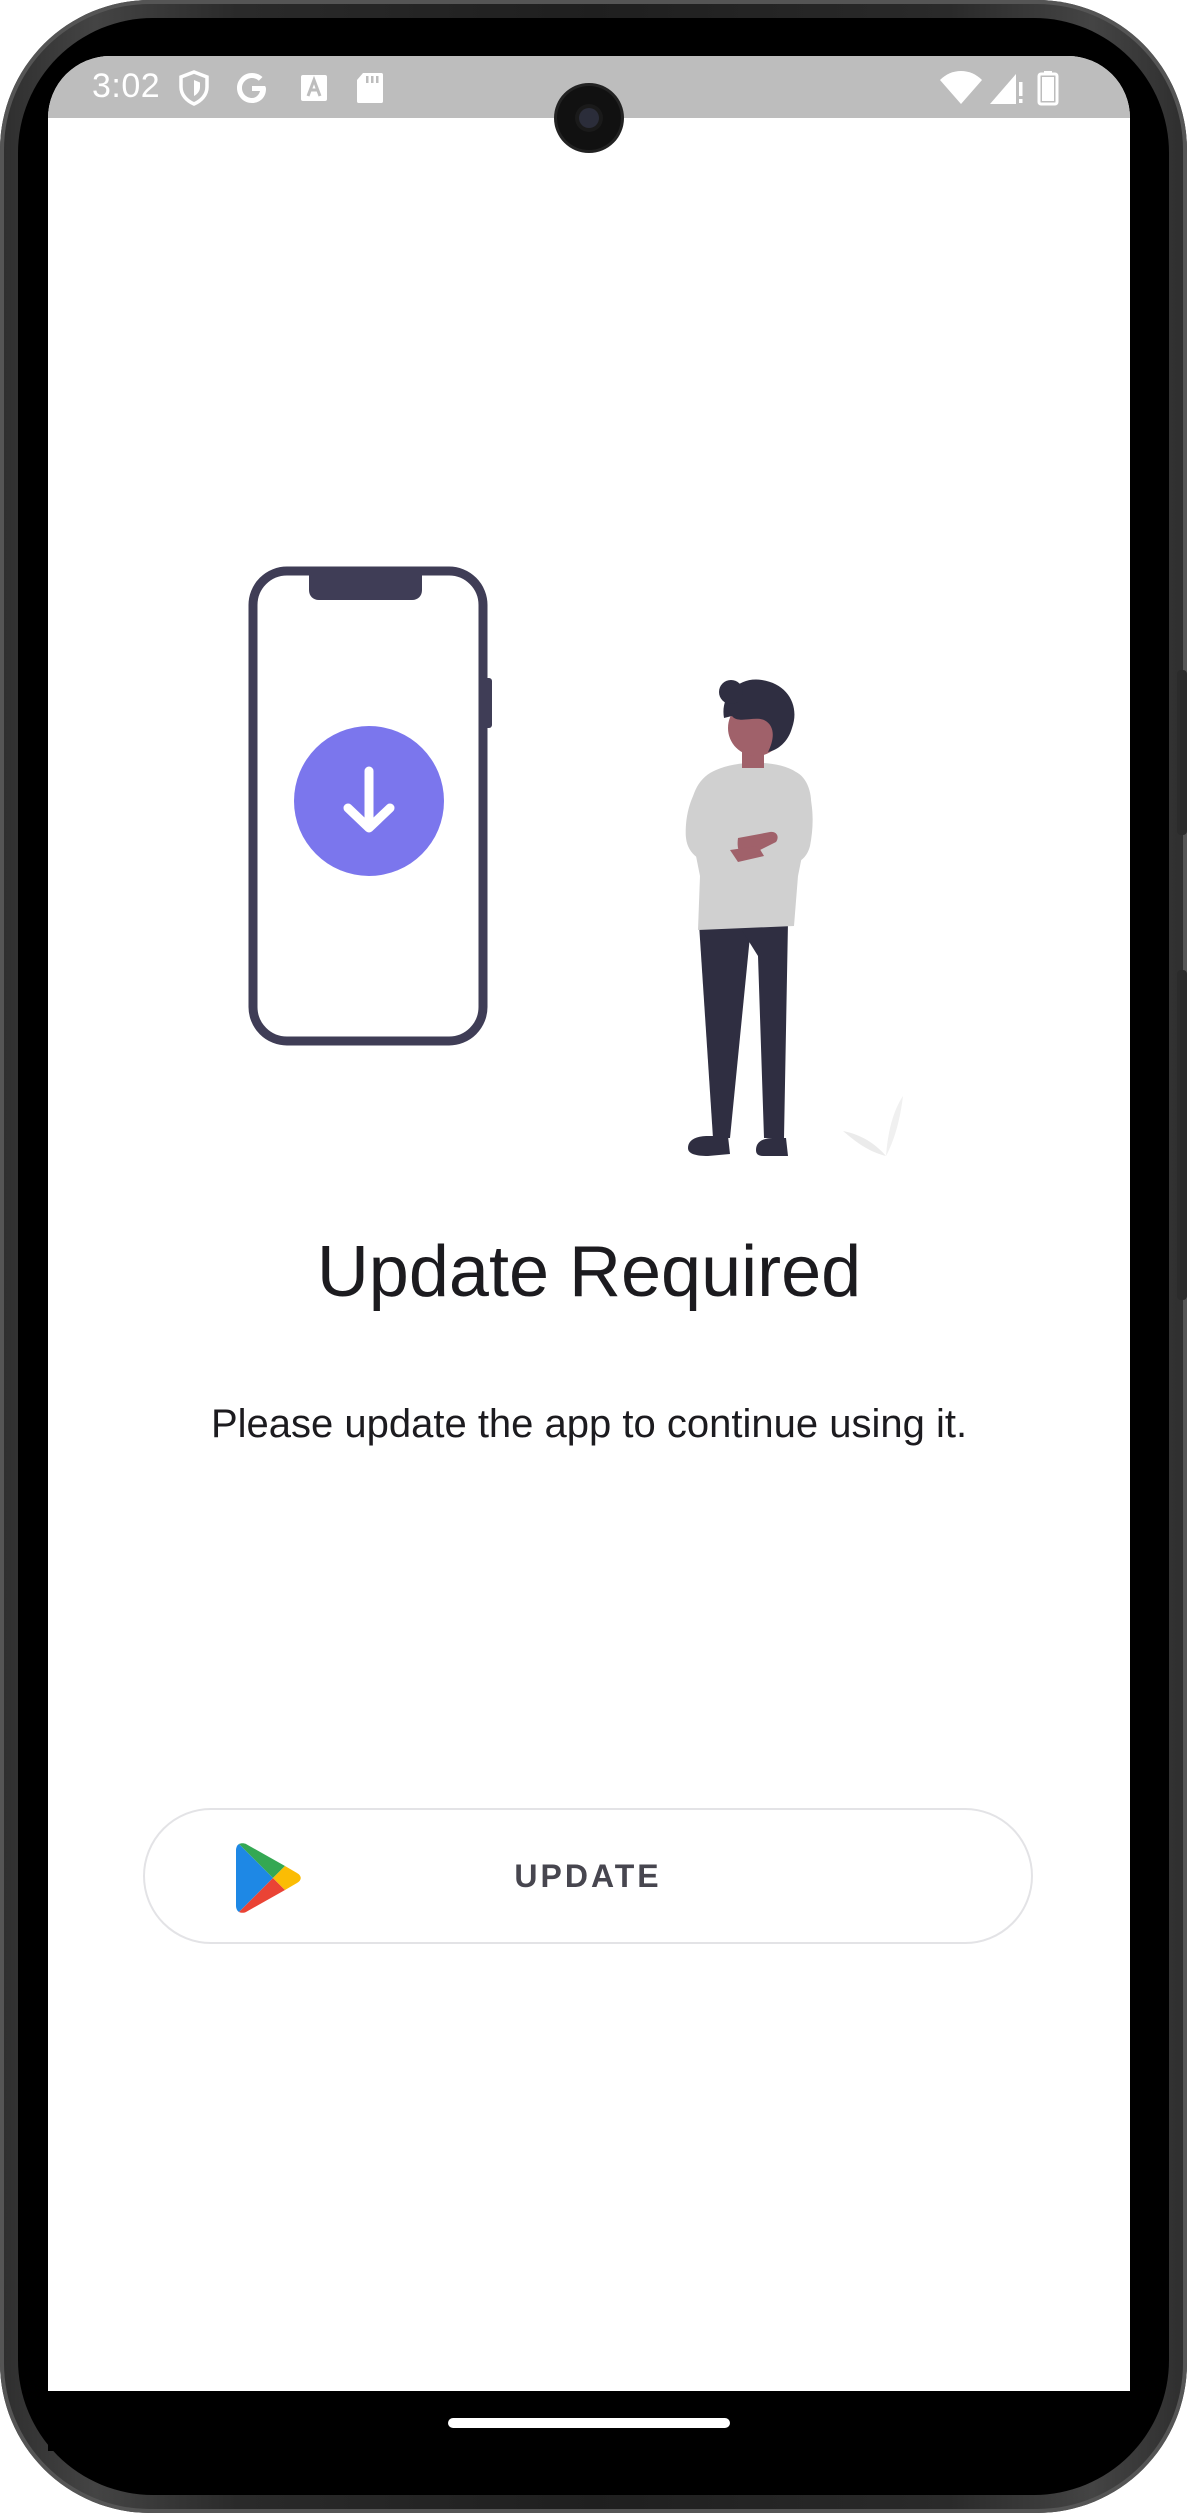 The height and width of the screenshot is (2513, 1187). I want to click on power-button, so click(1182, 1135).